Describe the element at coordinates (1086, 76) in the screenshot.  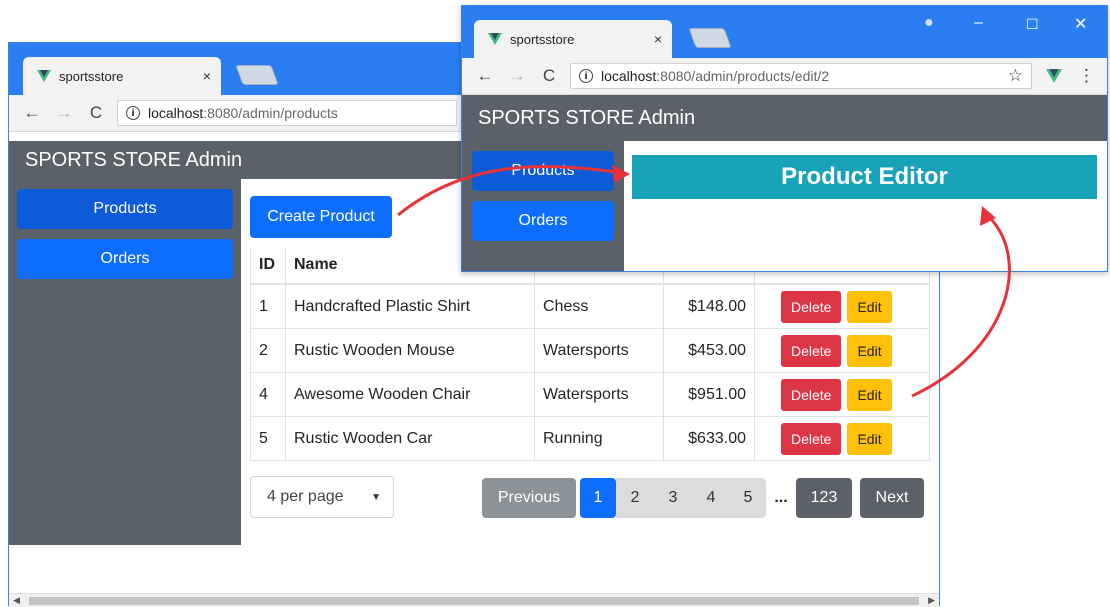
I see `menu-icon: ⋮` at that location.